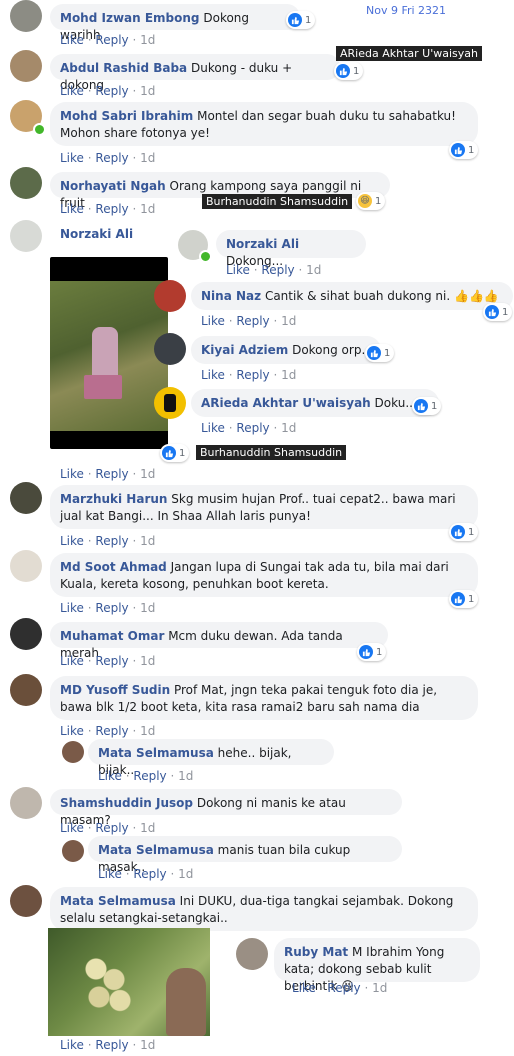 This screenshot has width=514, height=1056. What do you see at coordinates (113, 567) in the screenshot?
I see `commenter-name: Md Soot Ahmad` at bounding box center [113, 567].